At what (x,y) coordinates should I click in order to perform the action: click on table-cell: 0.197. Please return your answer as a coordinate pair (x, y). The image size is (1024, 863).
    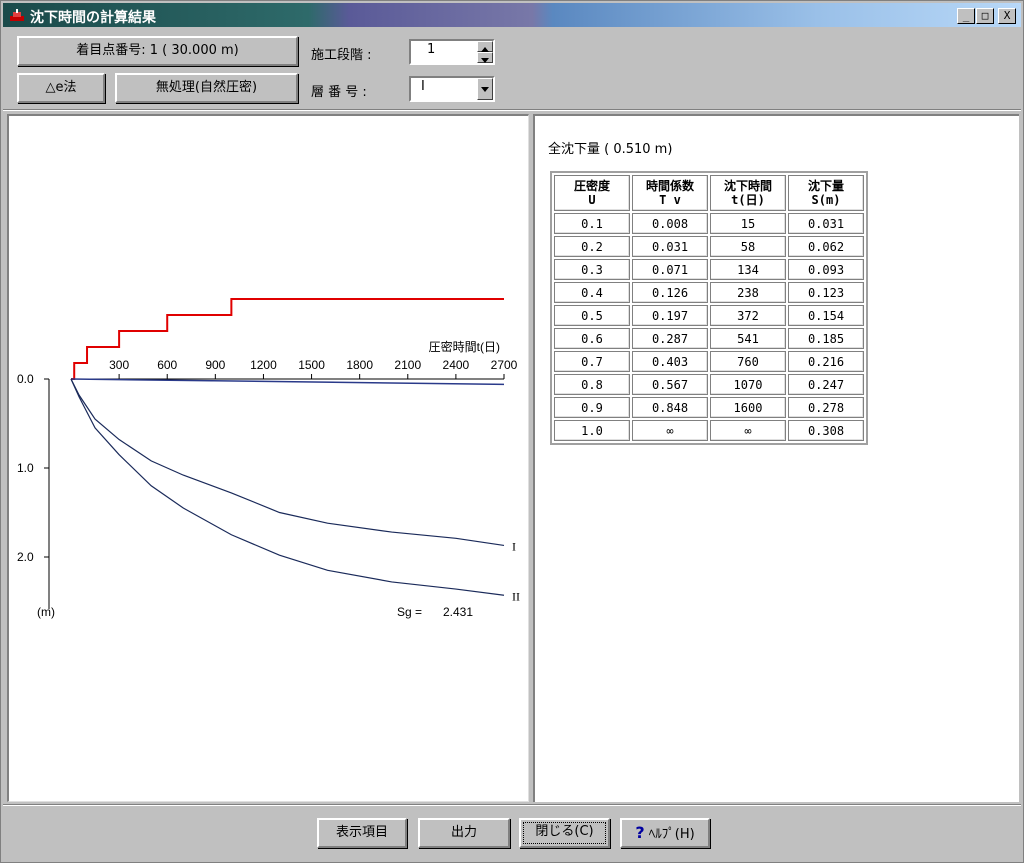
    Looking at the image, I should click on (670, 315).